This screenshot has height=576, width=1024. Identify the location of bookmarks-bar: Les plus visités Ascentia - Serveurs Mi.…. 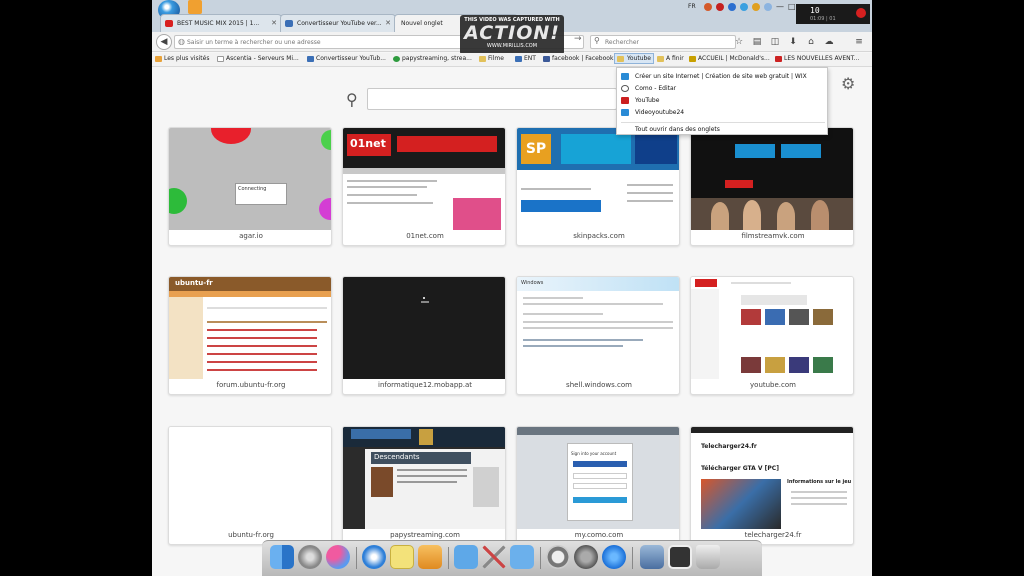
(512, 60).